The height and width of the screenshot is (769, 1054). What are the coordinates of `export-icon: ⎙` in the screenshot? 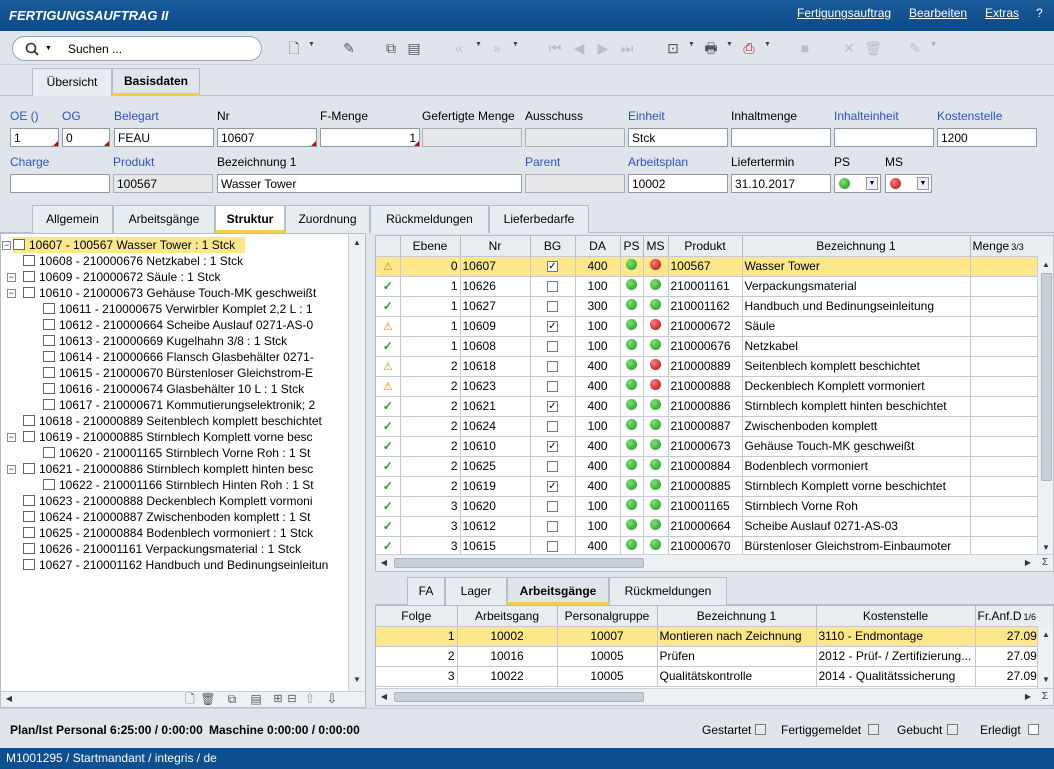 It's located at (749, 48).